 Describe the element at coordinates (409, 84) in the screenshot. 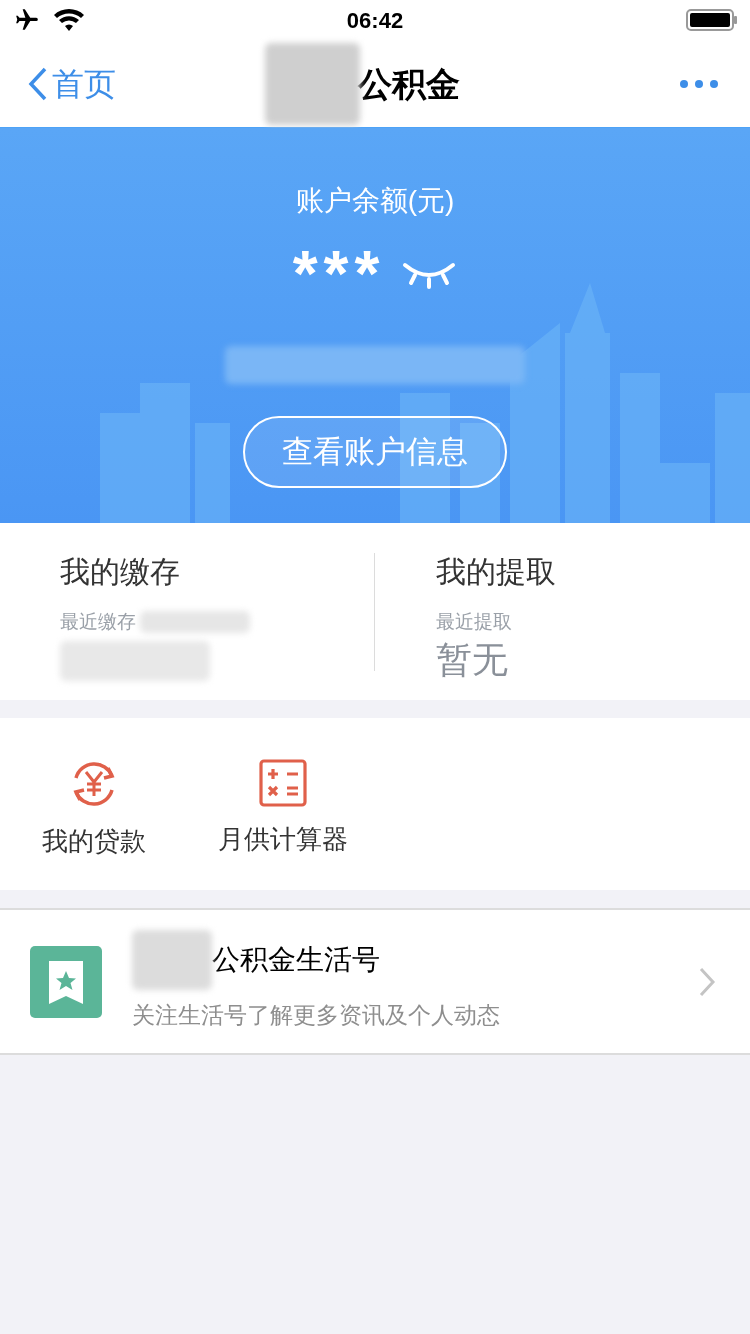

I see `page-title: 公积金` at that location.